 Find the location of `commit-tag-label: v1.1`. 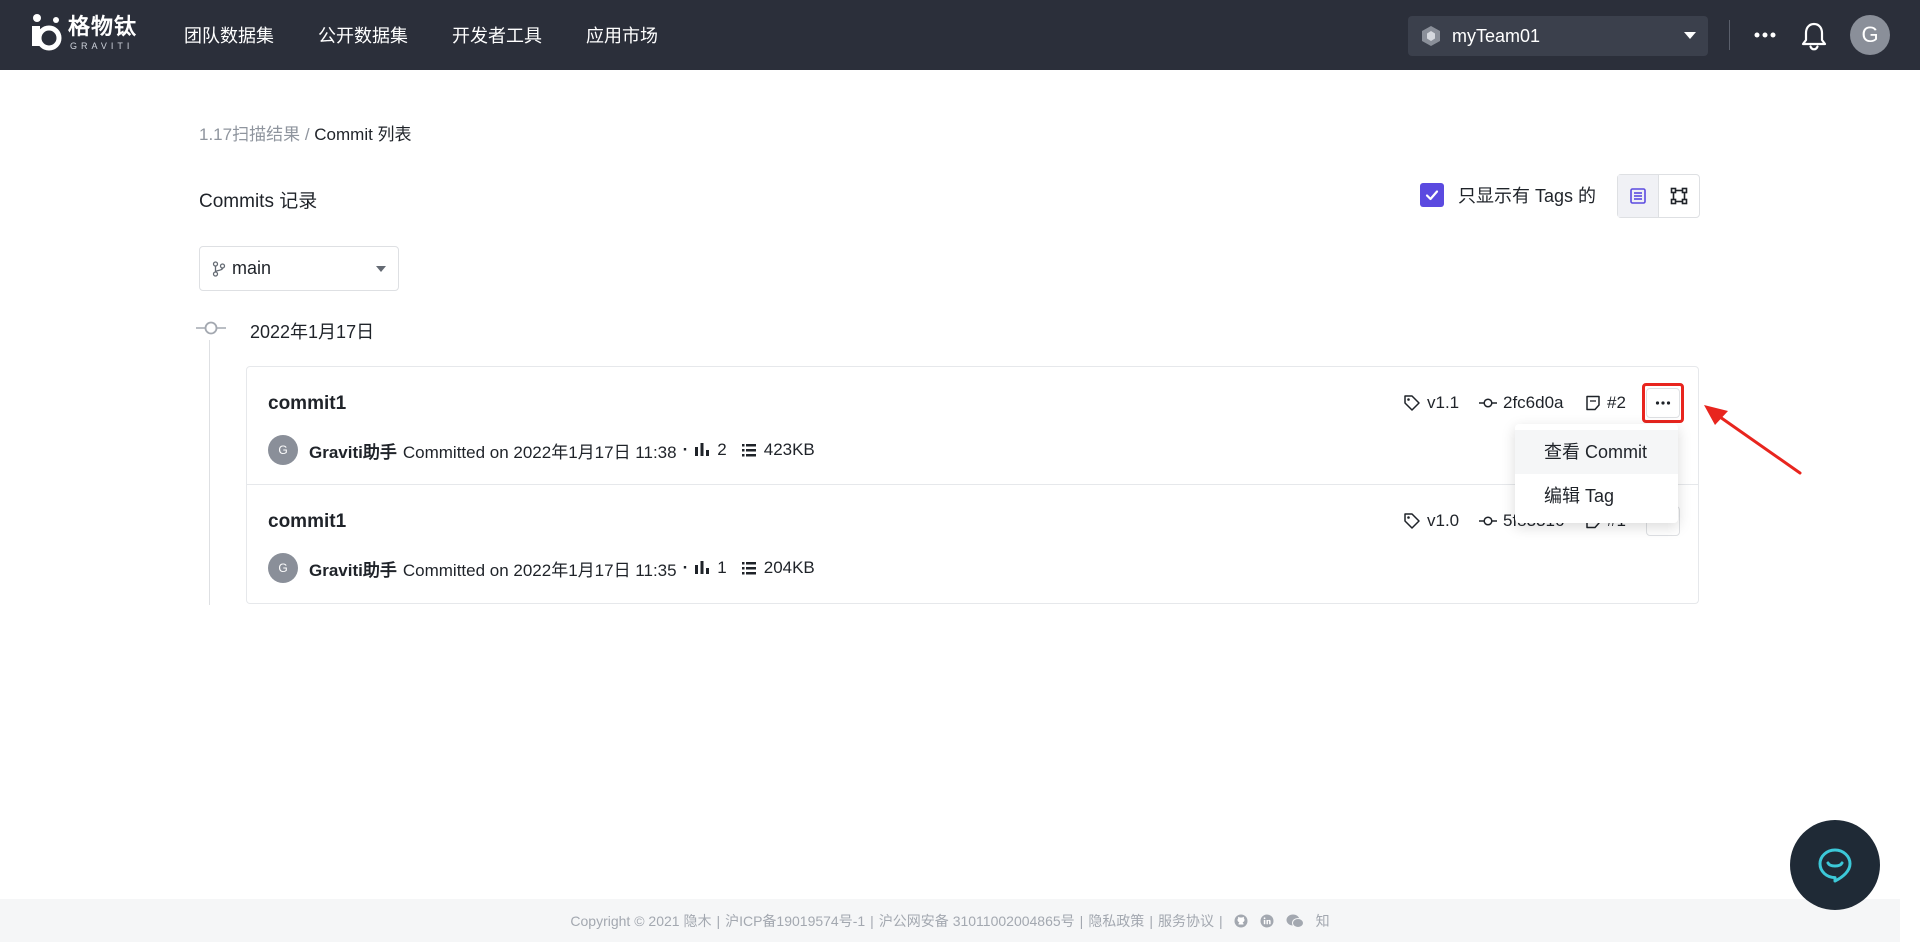

commit-tag-label: v1.1 is located at coordinates (1443, 402).